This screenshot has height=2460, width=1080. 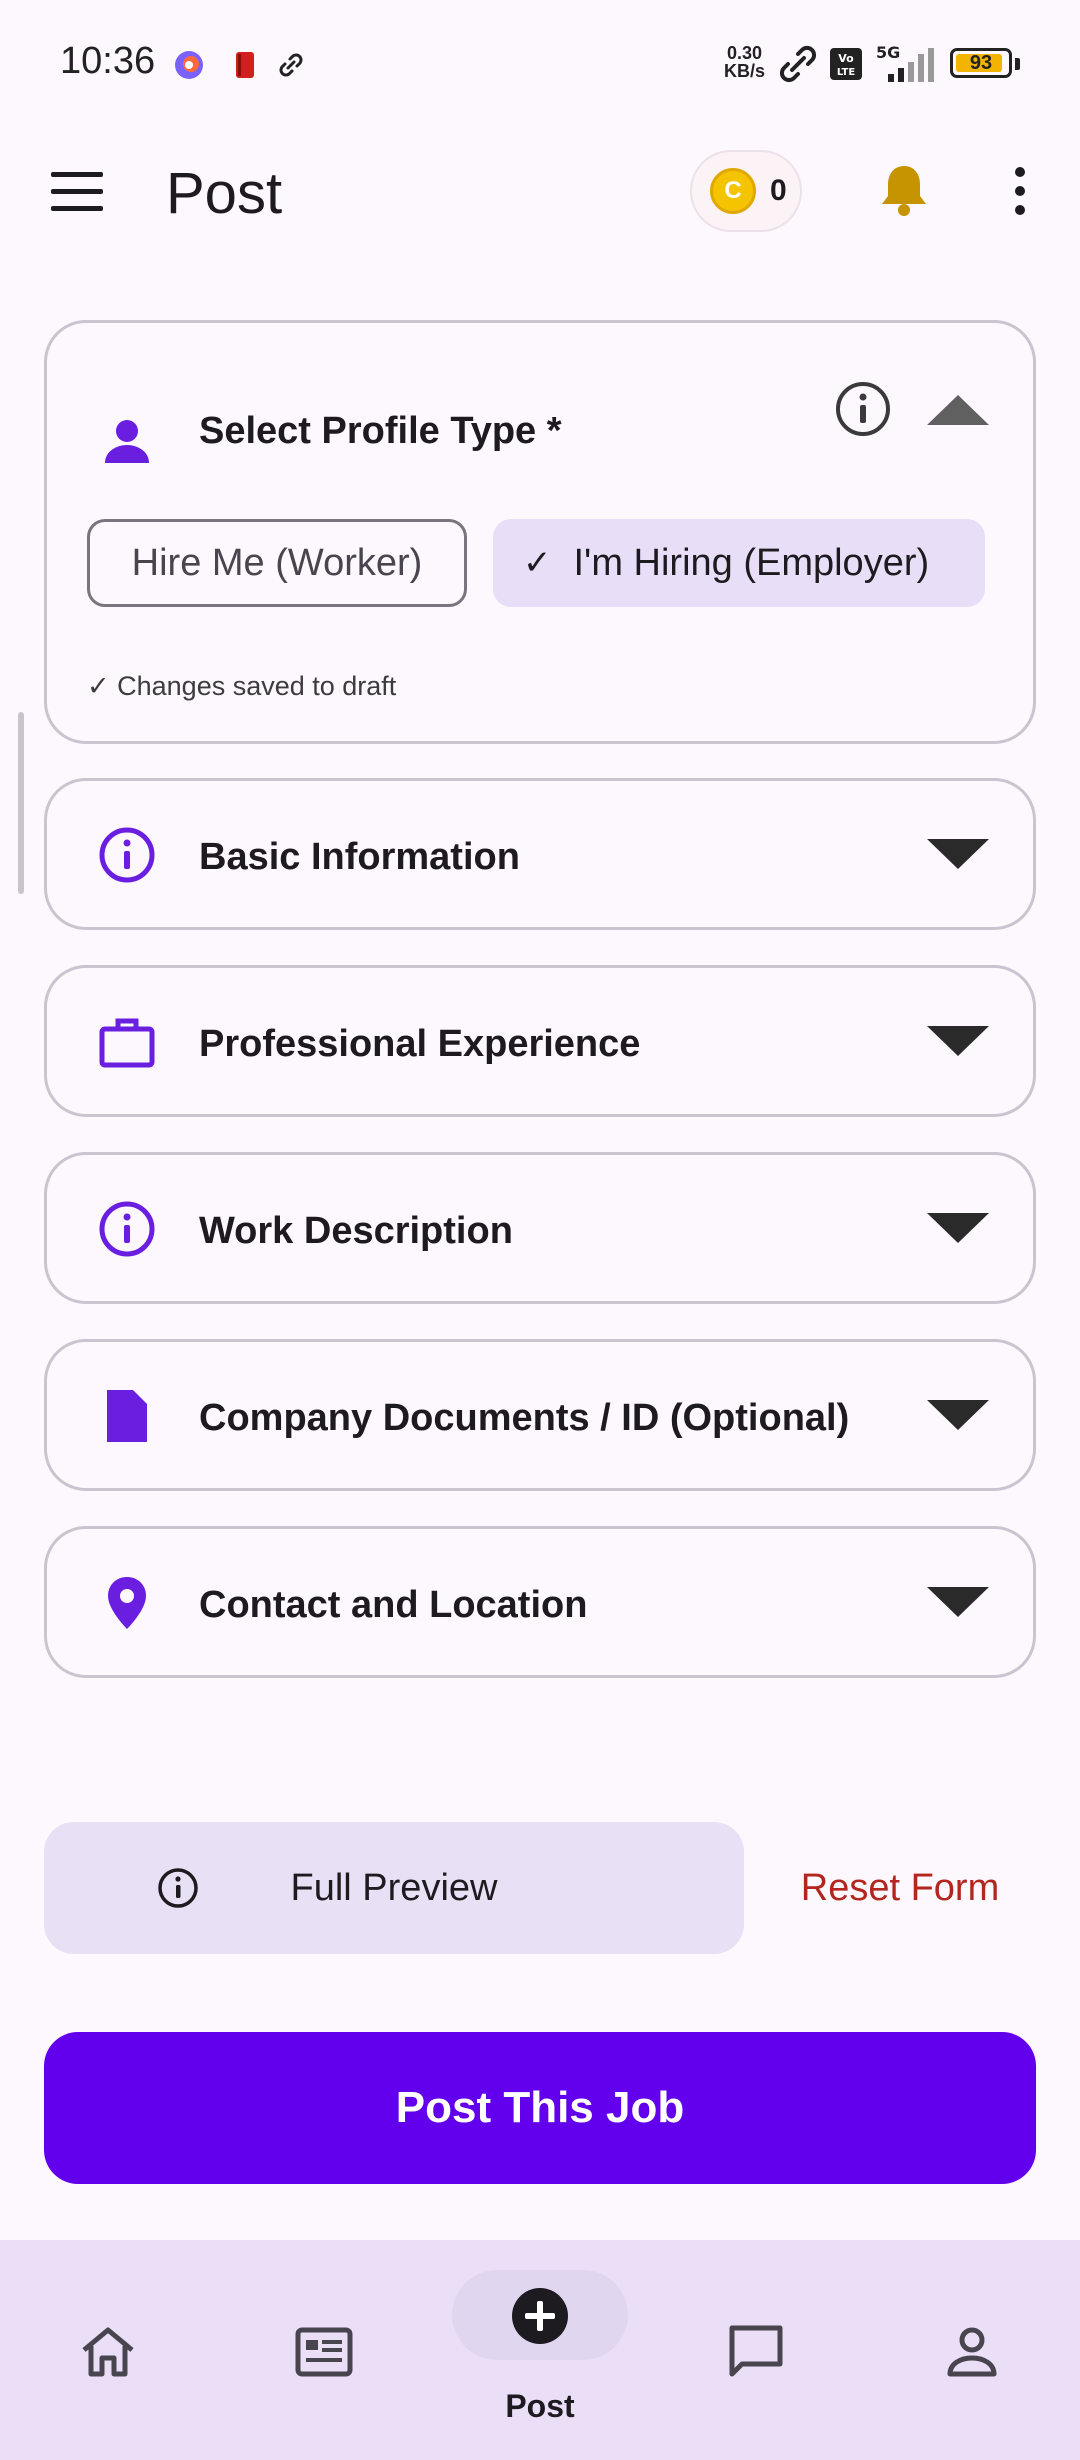 I want to click on briefcase-icon, so click(x=127, y=1042).